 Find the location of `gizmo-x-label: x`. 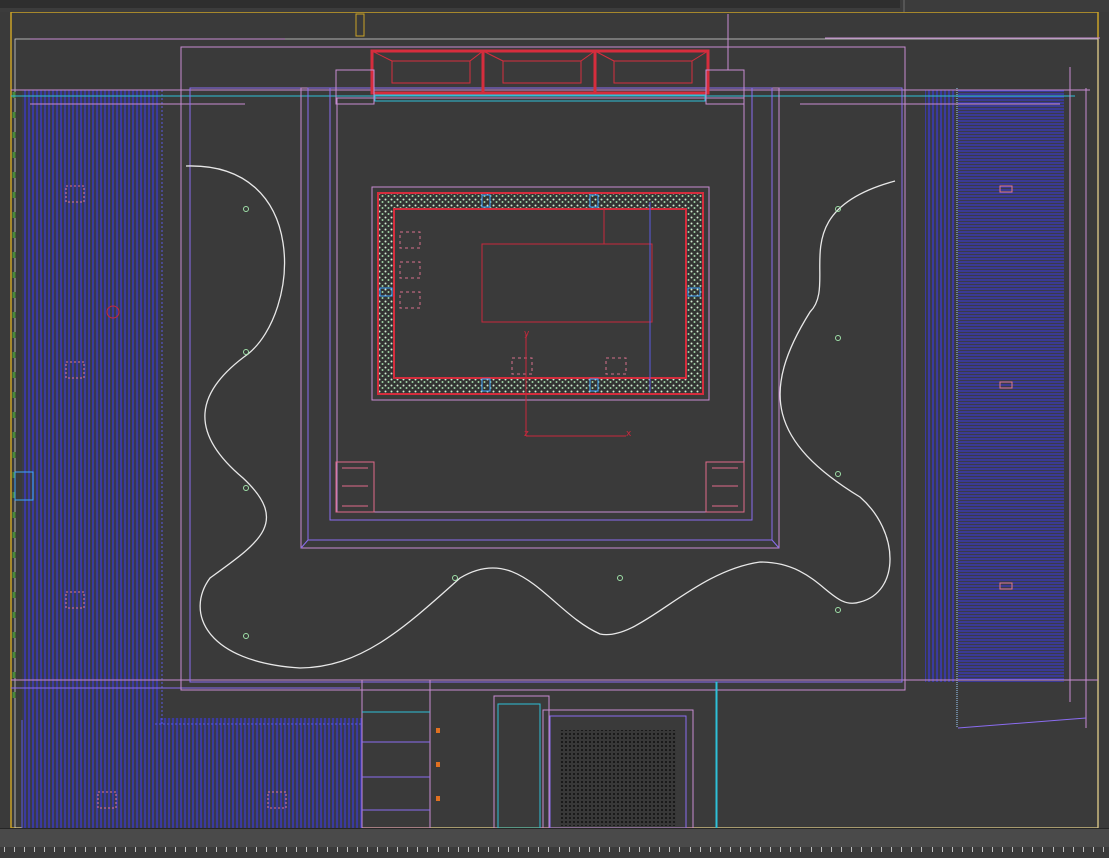

gizmo-x-label: x is located at coordinates (629, 434).